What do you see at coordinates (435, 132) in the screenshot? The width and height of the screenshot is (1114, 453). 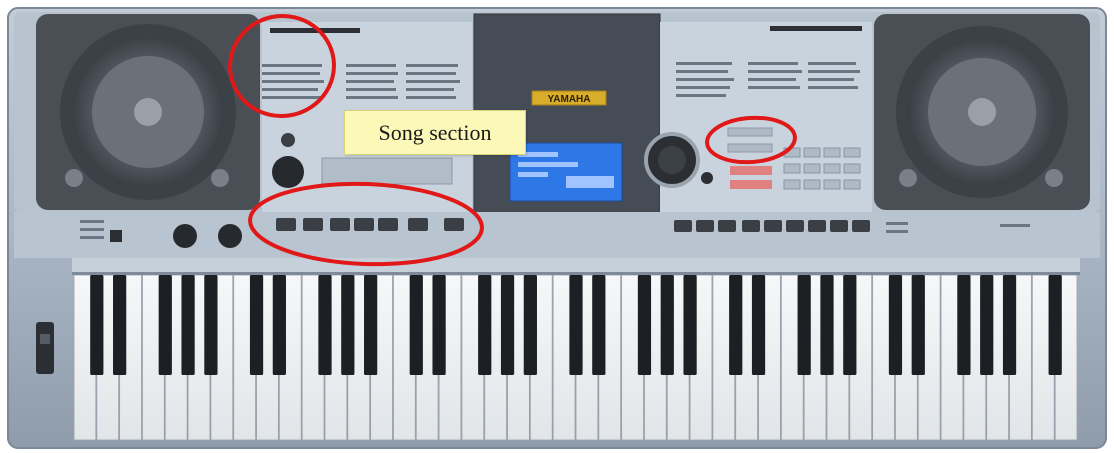 I see `song-section-label: Song section` at bounding box center [435, 132].